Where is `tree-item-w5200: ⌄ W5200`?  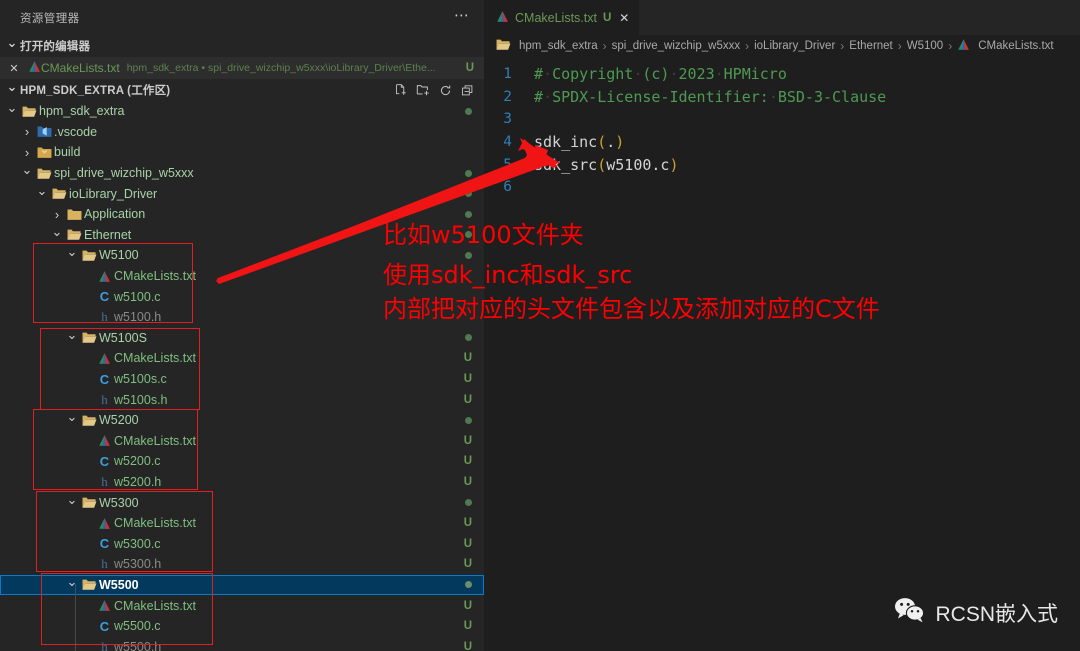 tree-item-w5200: ⌄ W5200 is located at coordinates (242, 420).